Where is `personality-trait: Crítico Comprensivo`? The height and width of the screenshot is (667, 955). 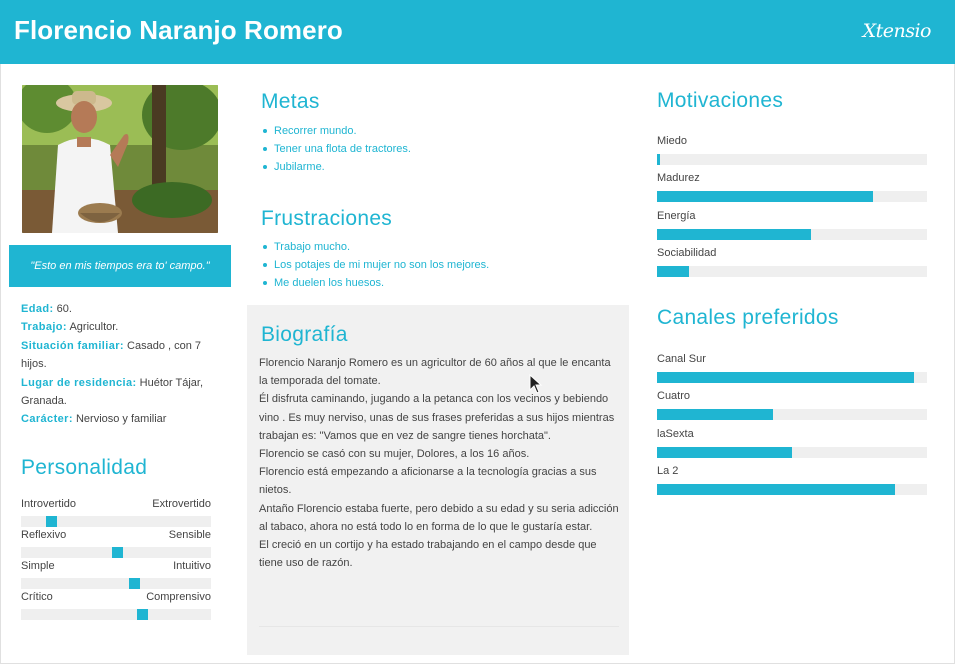 personality-trait: Crítico Comprensivo is located at coordinates (116, 605).